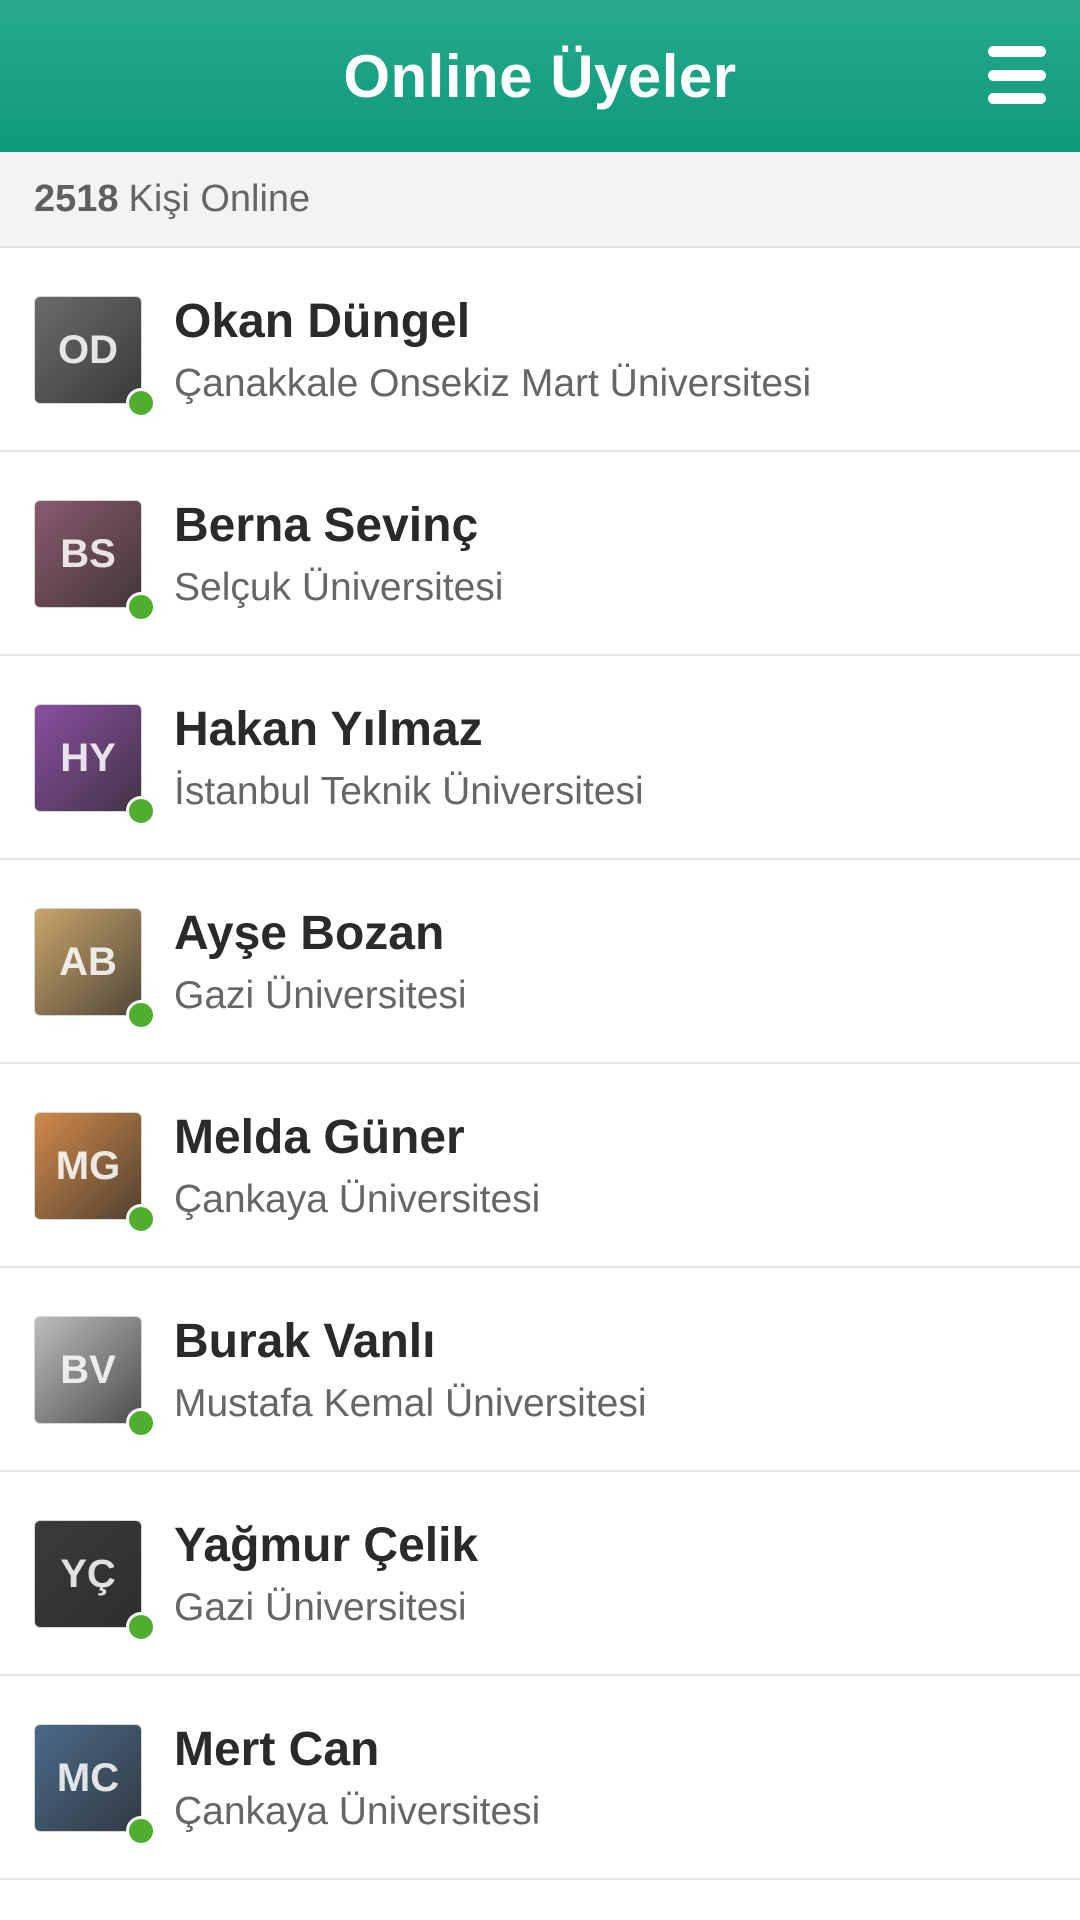 The height and width of the screenshot is (1920, 1080). Describe the element at coordinates (319, 1137) in the screenshot. I see `member-name: Melda Güner` at that location.